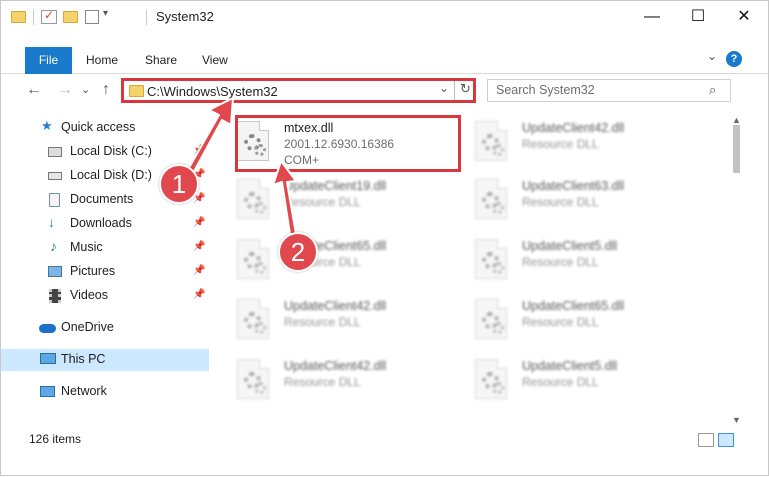  I want to click on scroll-down-arrow-icon: ▼, so click(736, 420).